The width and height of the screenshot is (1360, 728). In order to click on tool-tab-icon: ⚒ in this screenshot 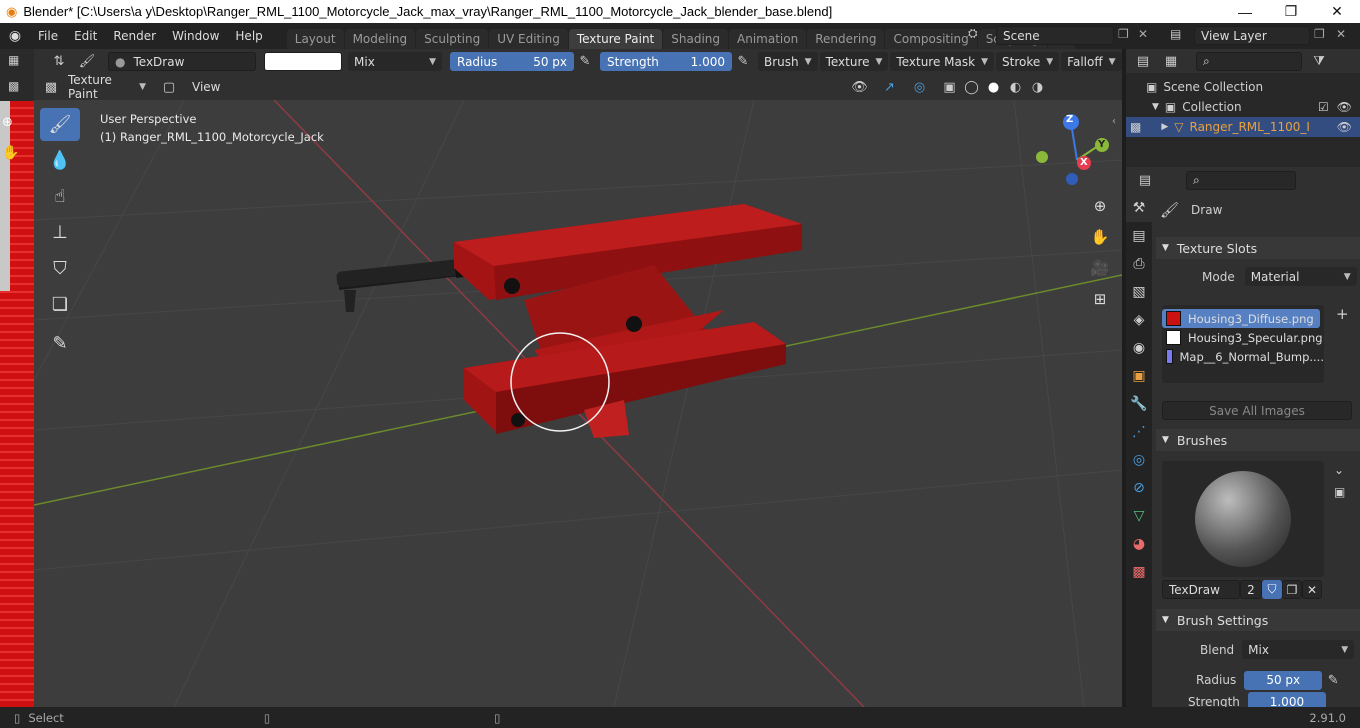, I will do `click(1139, 208)`.